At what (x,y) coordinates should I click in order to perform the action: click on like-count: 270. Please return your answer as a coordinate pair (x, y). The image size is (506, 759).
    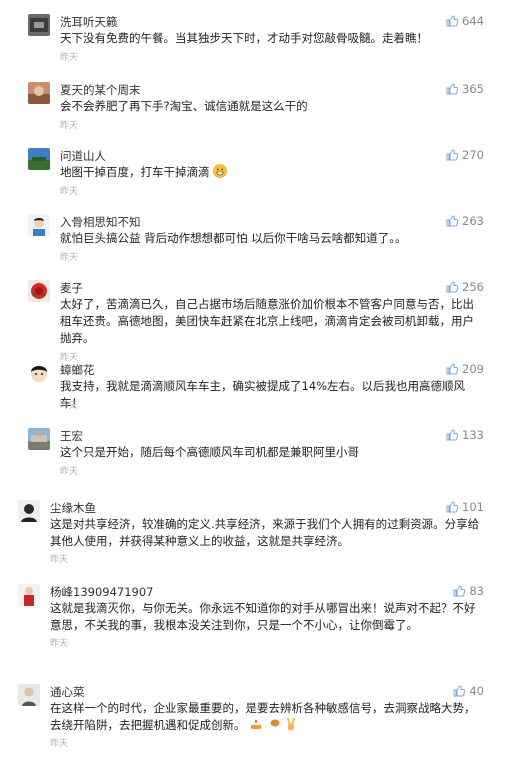
    Looking at the image, I should click on (473, 155).